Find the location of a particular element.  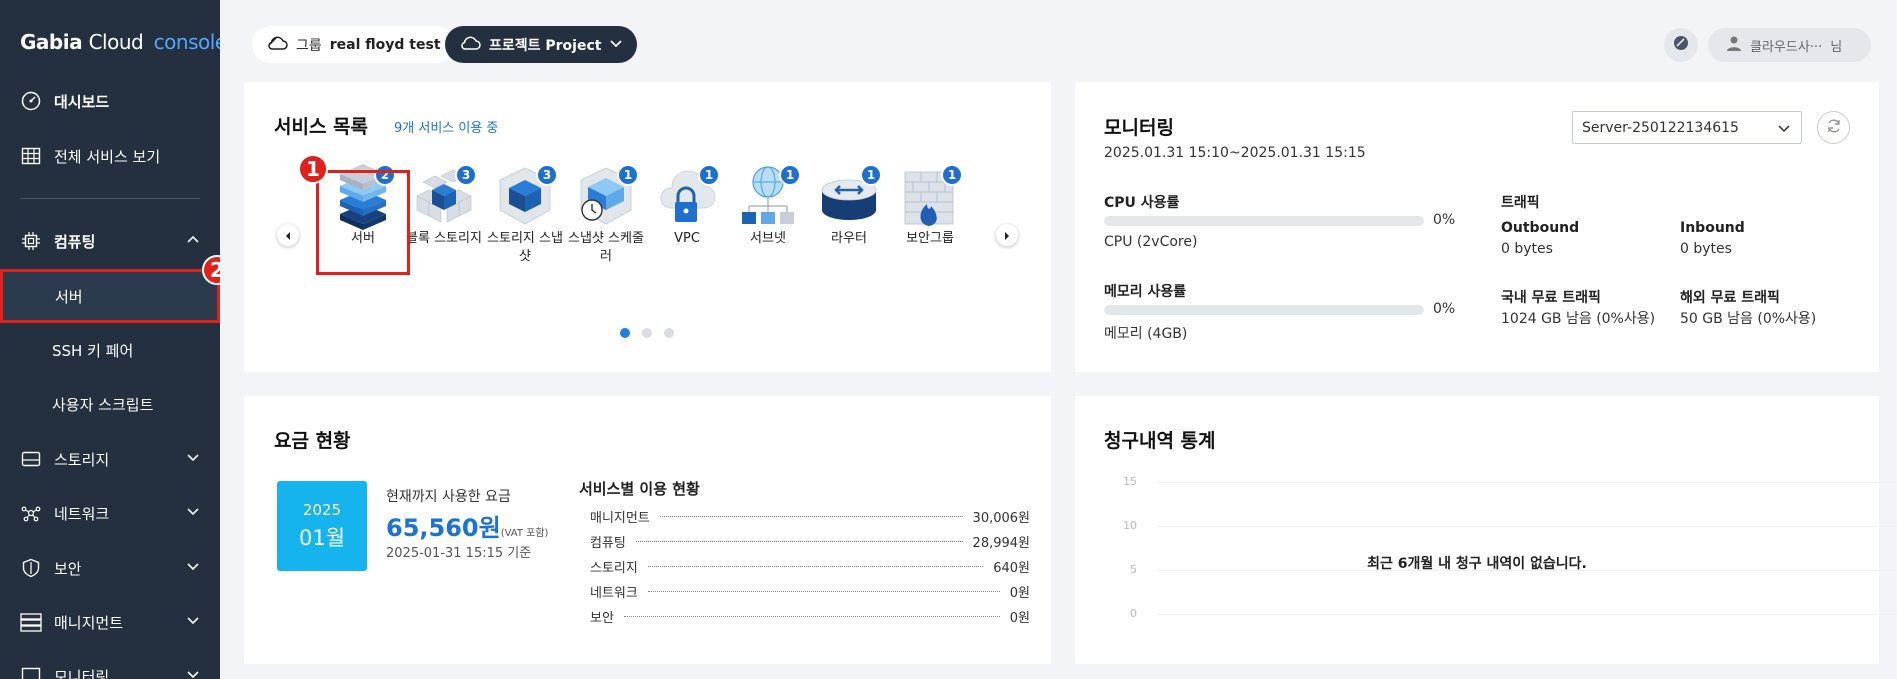

block-storage-cubes-icon is located at coordinates (444, 201).